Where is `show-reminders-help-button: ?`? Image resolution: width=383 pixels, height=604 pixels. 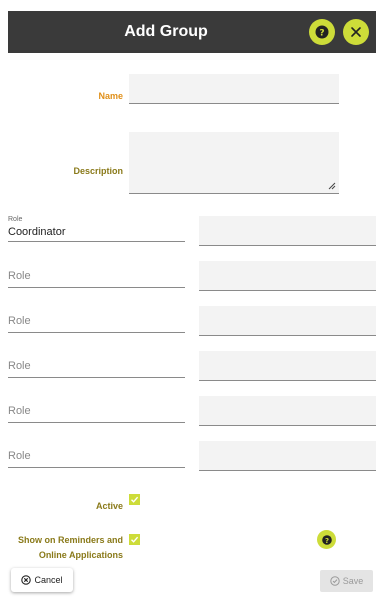 show-reminders-help-button: ? is located at coordinates (326, 539).